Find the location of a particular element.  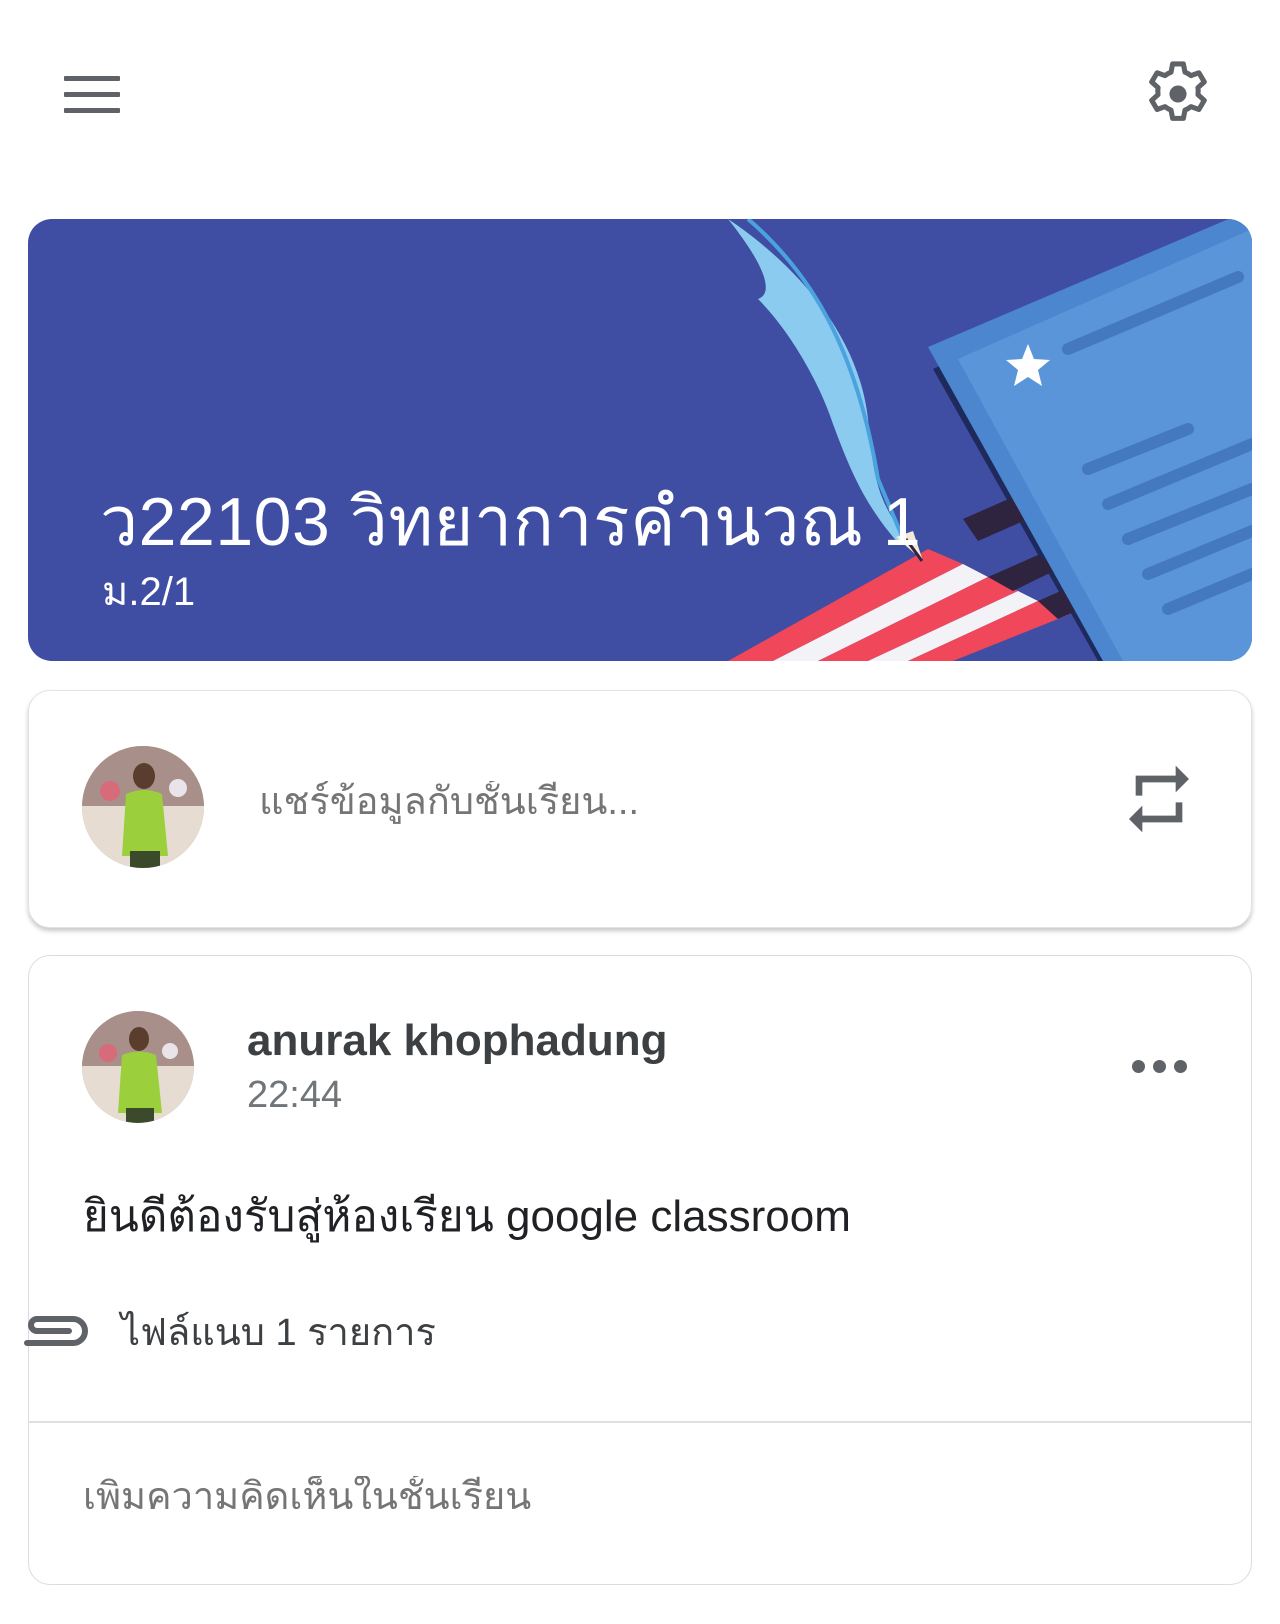

more-options-icon is located at coordinates (1159, 1066).